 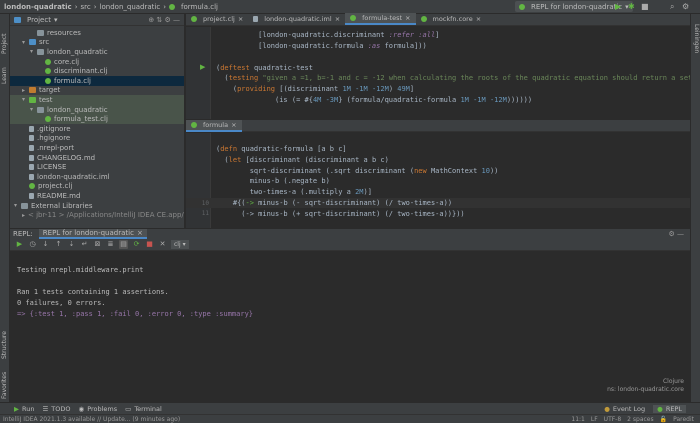 I want to click on repl-tool-tab: ● REPL, so click(x=669, y=408).